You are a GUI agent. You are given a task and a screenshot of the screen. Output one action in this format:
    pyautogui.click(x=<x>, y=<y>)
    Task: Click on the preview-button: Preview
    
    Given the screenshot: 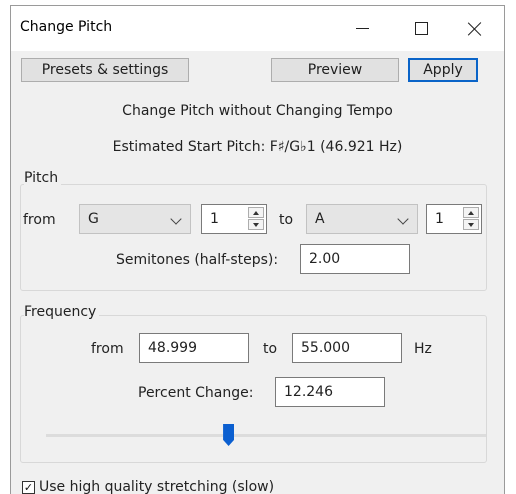 What is the action you would take?
    pyautogui.click(x=335, y=70)
    